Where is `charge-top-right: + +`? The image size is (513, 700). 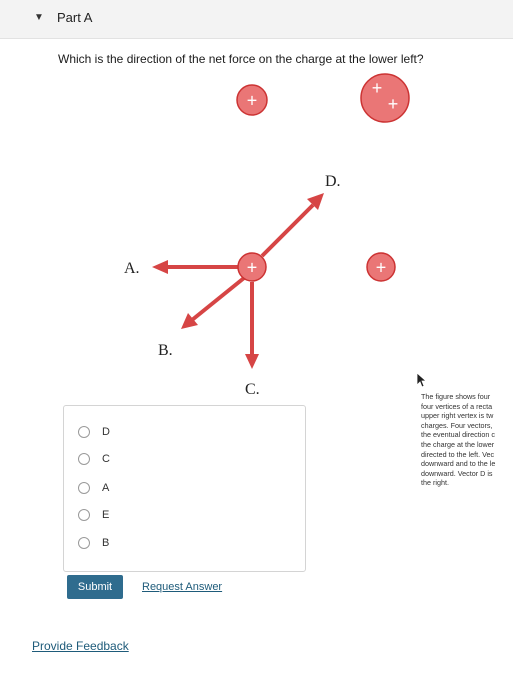
charge-top-right: + + is located at coordinates (385, 98).